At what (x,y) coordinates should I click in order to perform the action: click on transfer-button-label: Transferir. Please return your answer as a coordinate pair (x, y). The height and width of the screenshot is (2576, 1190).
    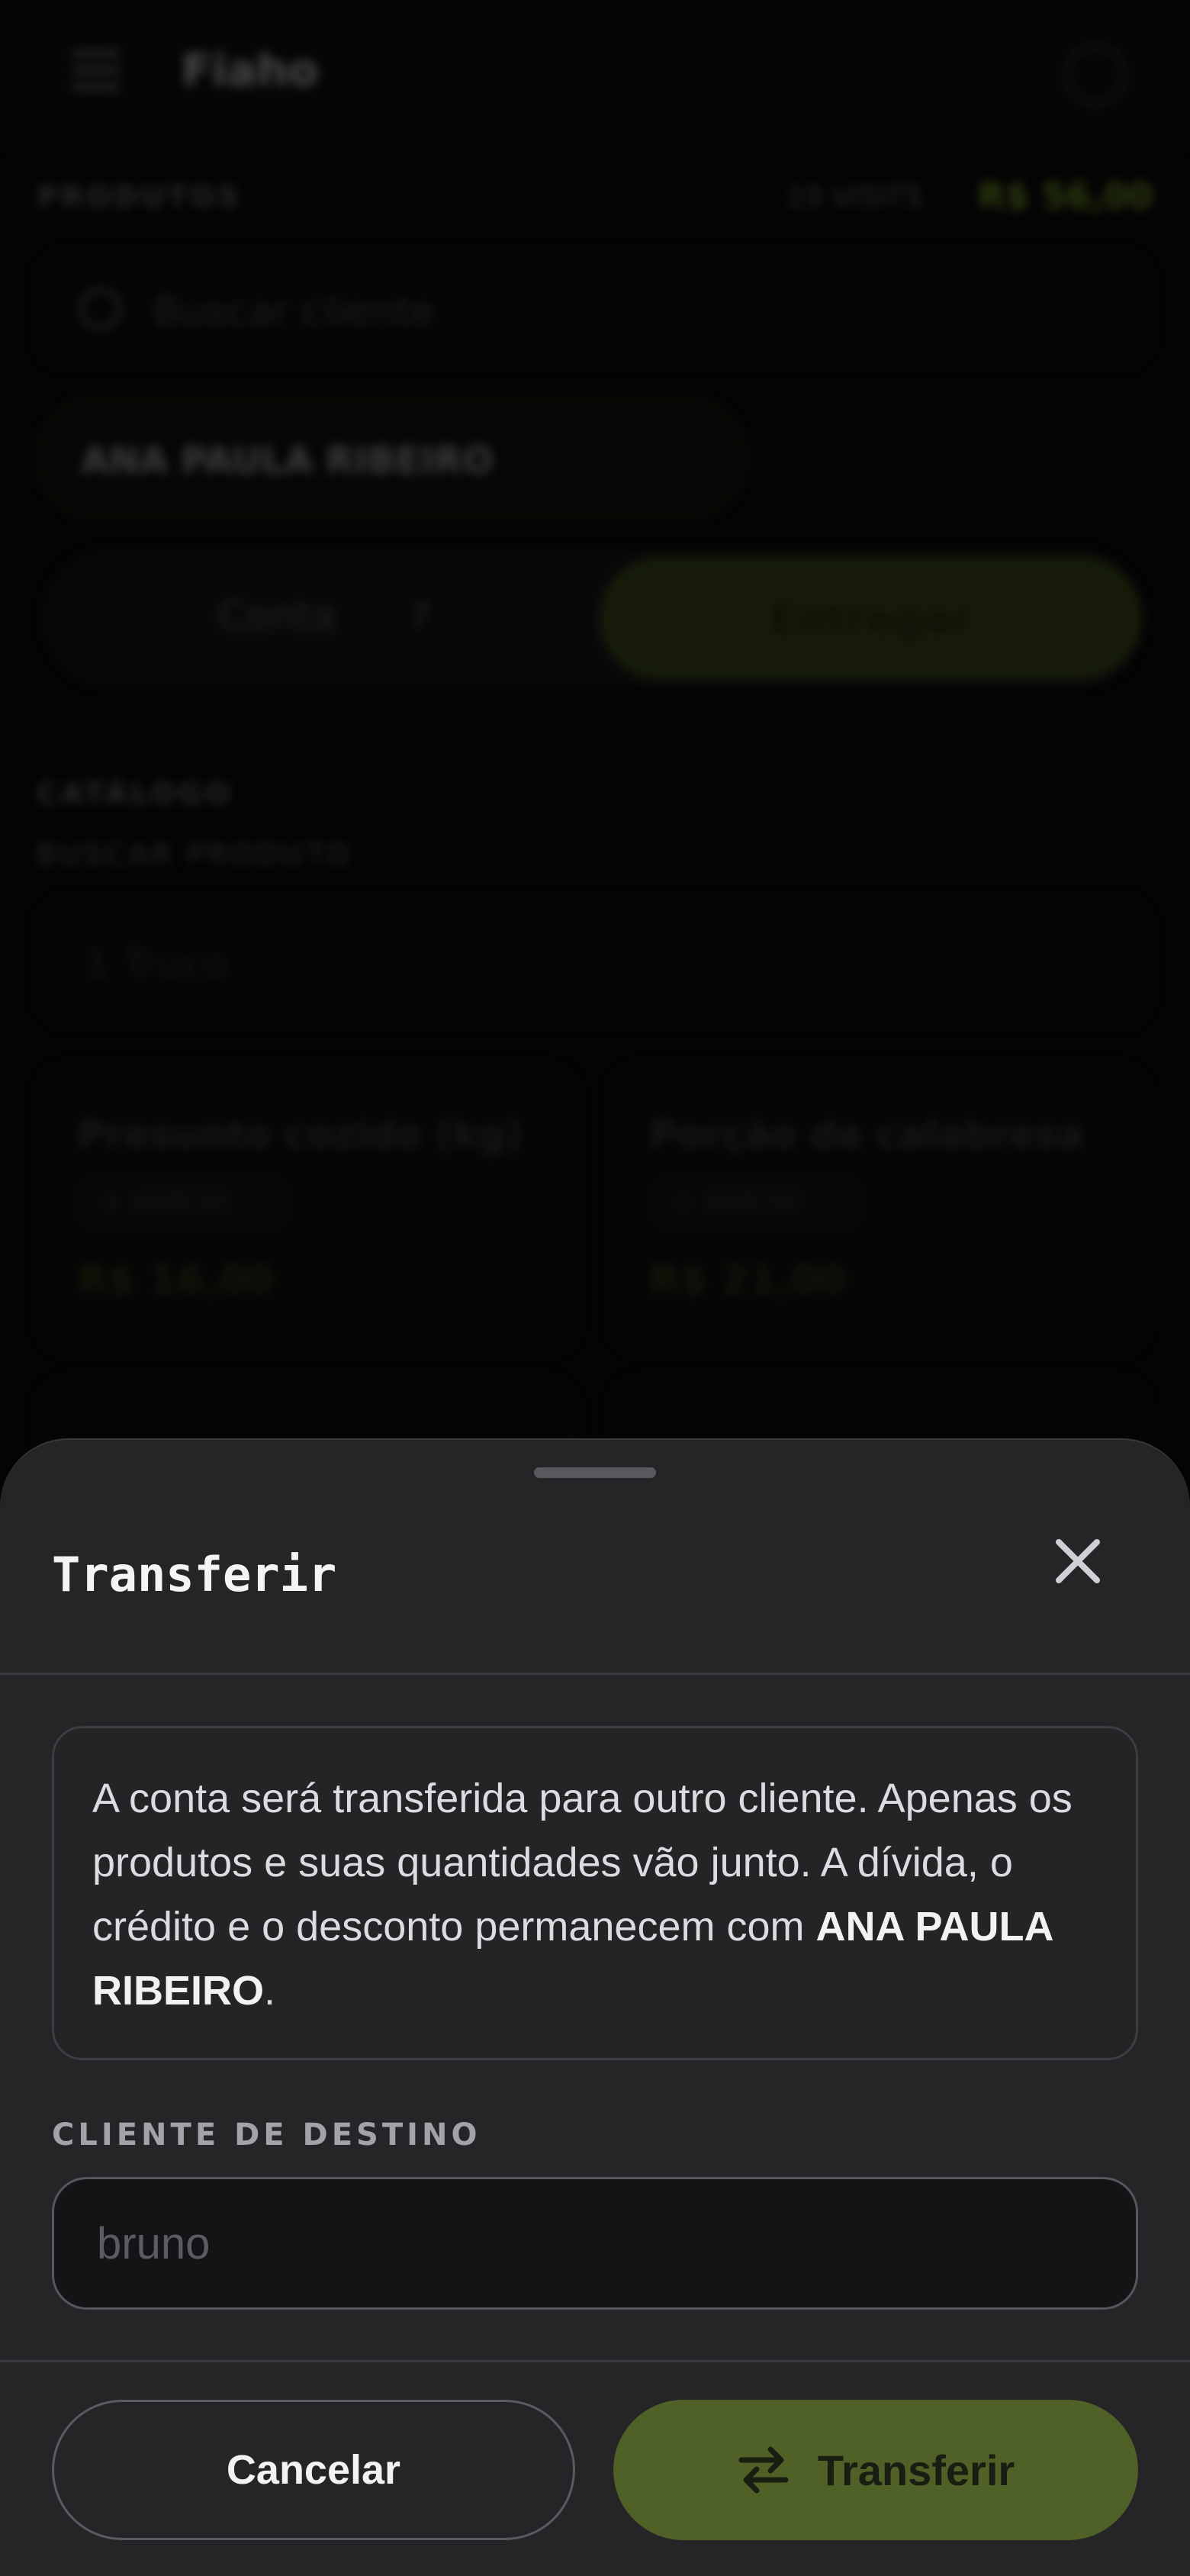
    Looking at the image, I should click on (916, 2470).